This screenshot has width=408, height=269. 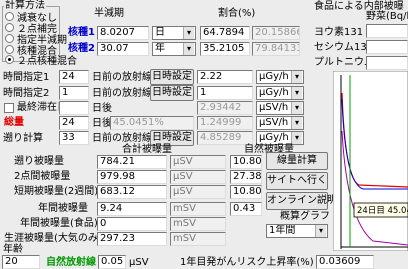 What do you see at coordinates (71, 262) in the screenshot?
I see `natural-rate-label: 自然放射線` at bounding box center [71, 262].